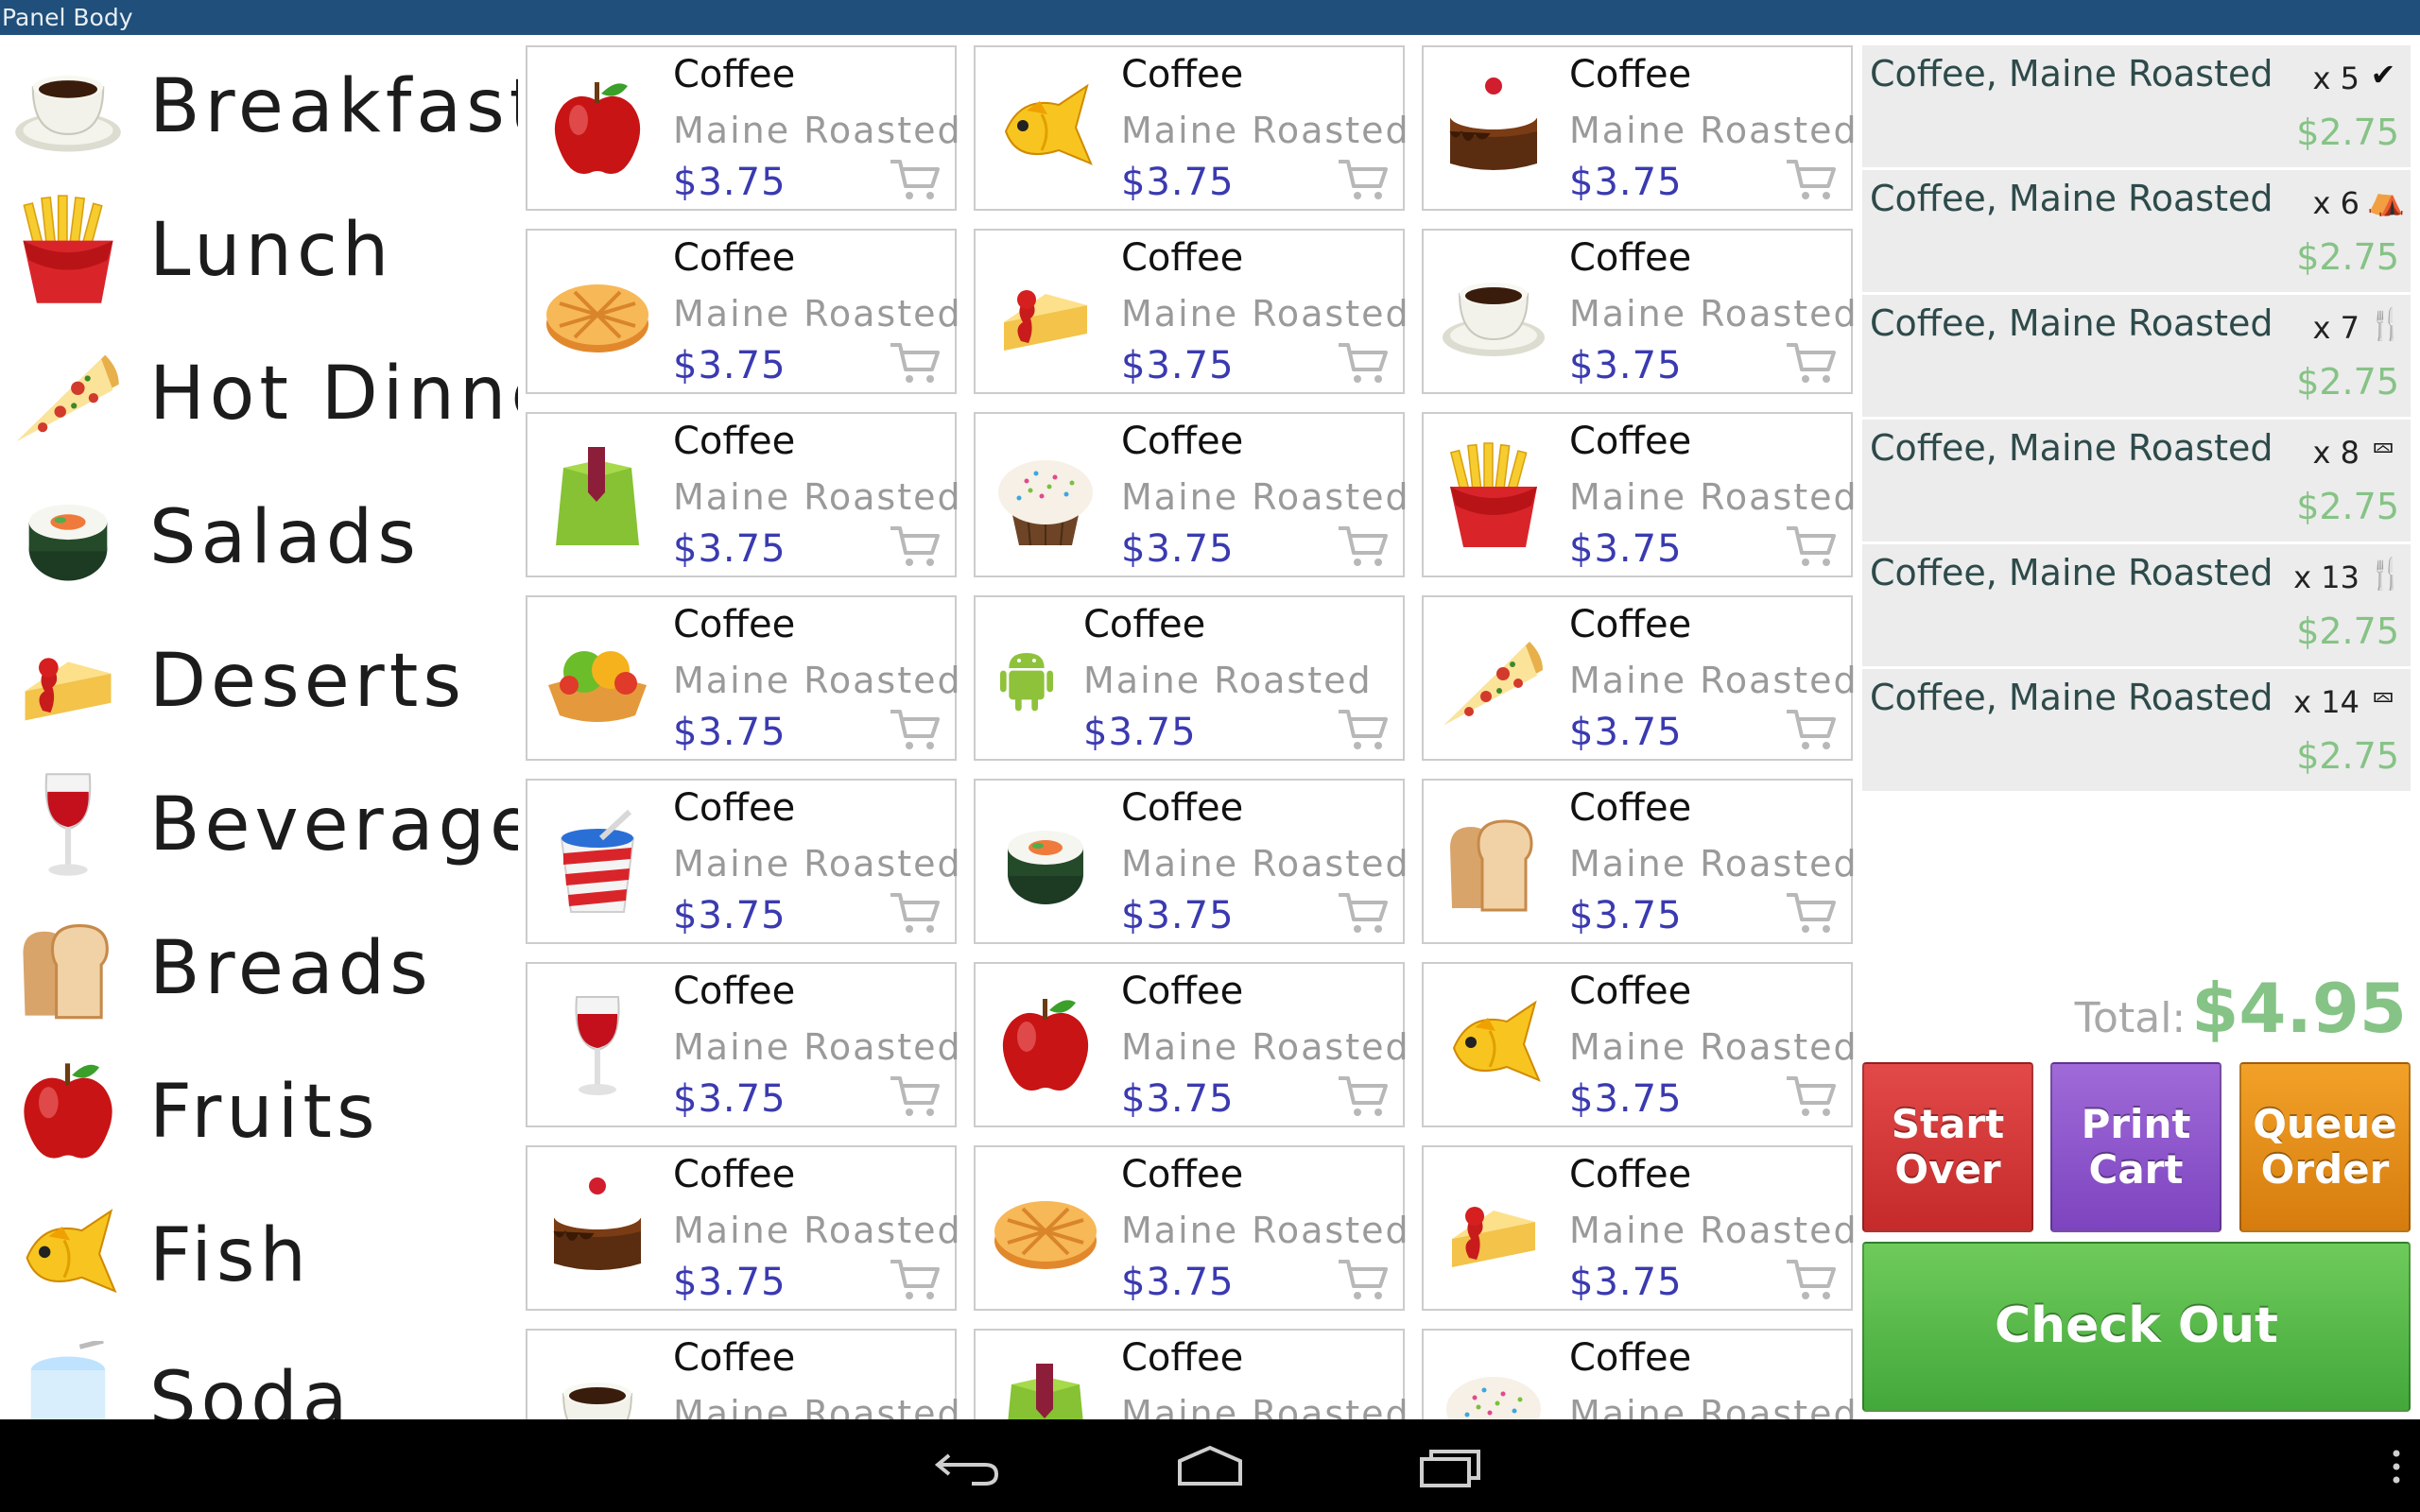 The image size is (2420, 1512). Describe the element at coordinates (2136, 356) in the screenshot. I see `order-item: Coffee, Maine Roasted x 7 🍴 $2.75` at that location.